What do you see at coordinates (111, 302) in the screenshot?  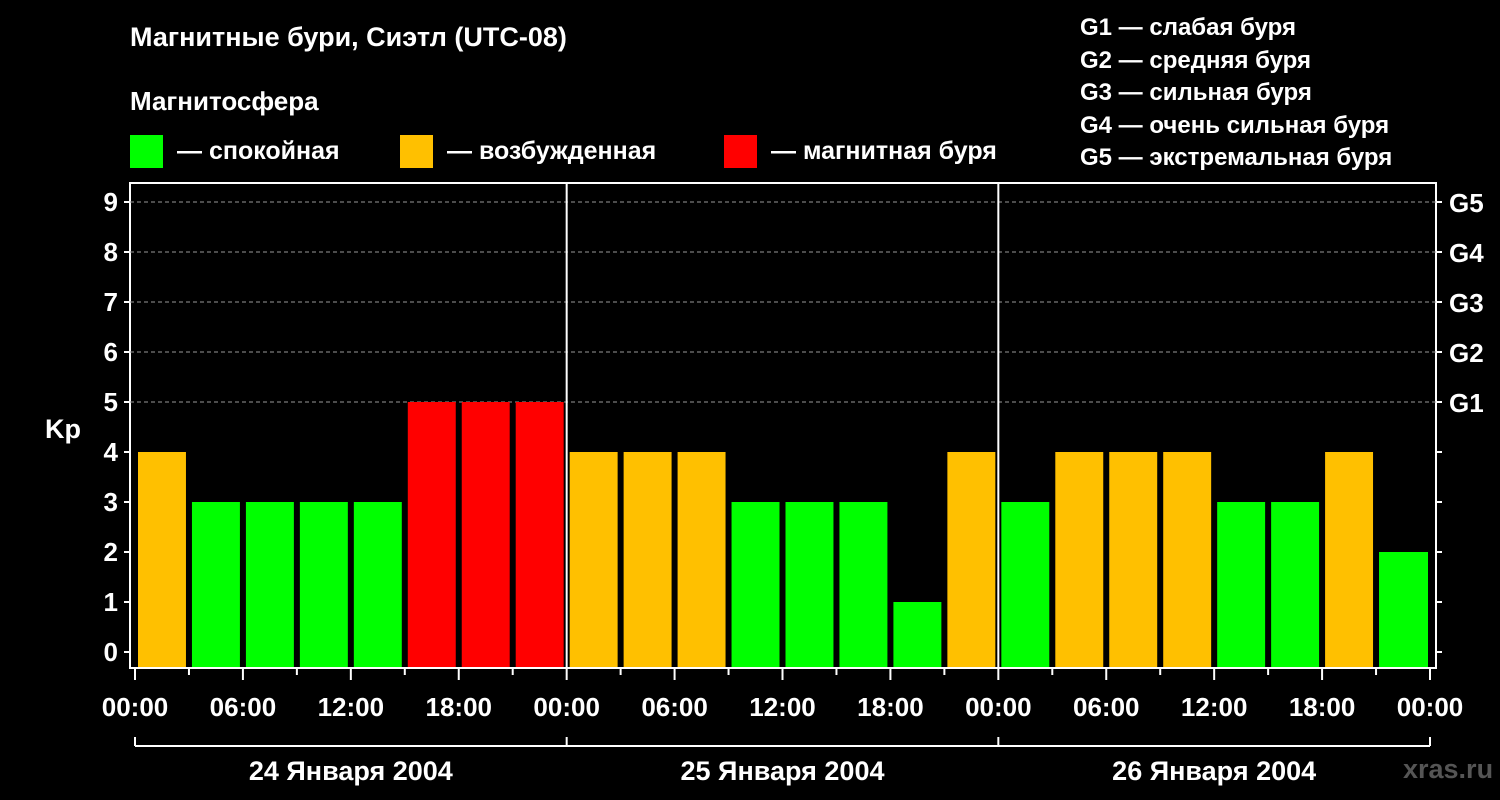 I see `y-tick-label: 7` at bounding box center [111, 302].